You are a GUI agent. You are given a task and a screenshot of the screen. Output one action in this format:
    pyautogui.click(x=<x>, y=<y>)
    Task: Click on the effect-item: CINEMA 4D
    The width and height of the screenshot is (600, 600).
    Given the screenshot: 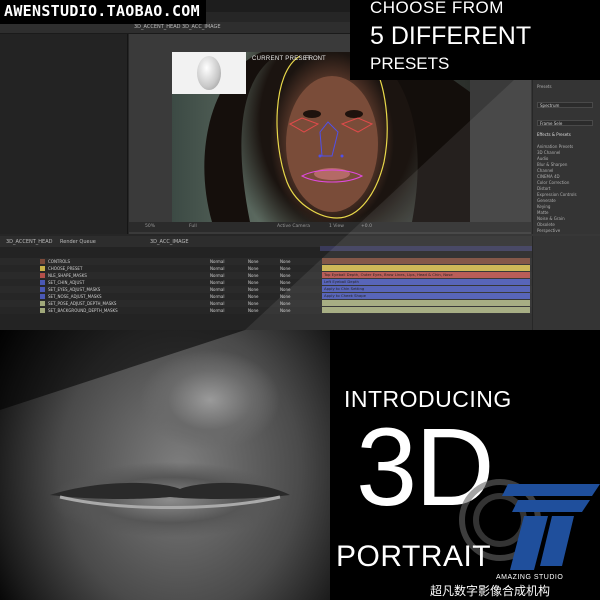 What is the action you would take?
    pyautogui.click(x=548, y=176)
    